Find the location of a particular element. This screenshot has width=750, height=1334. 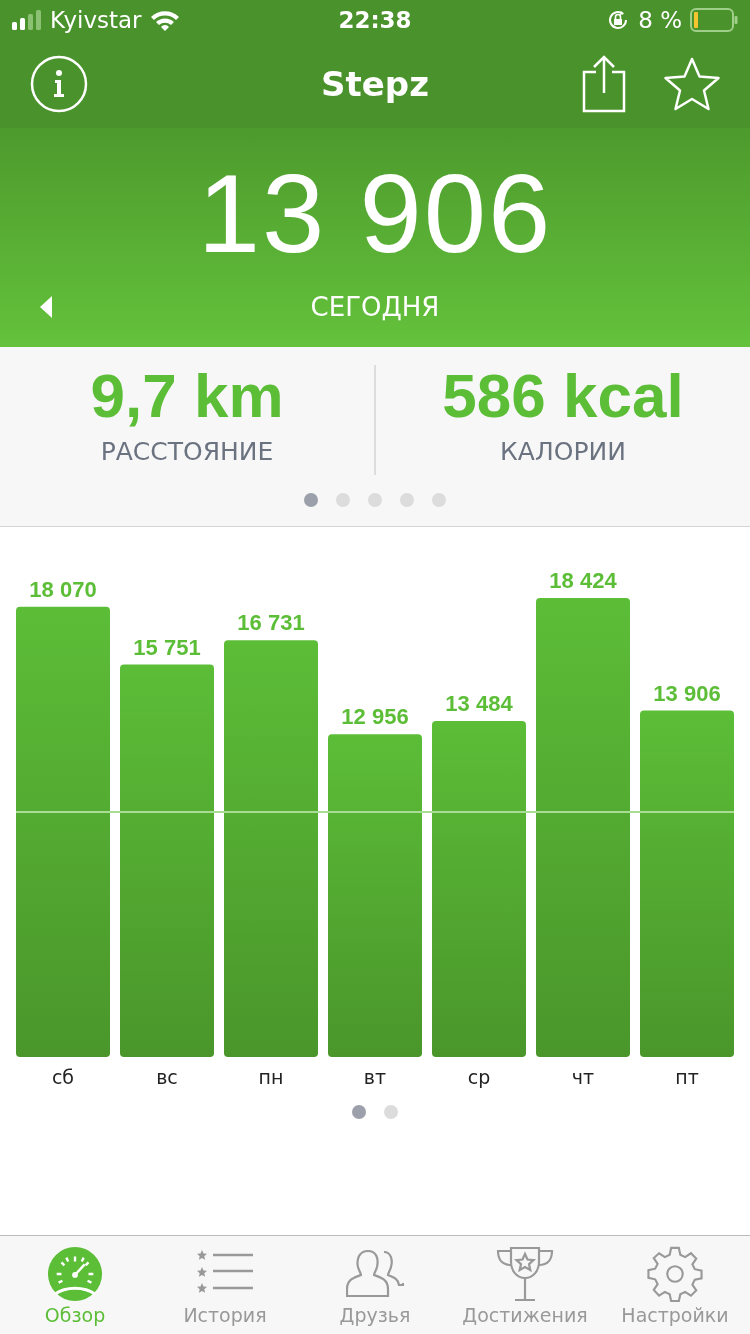

tab: Друзья is located at coordinates (375, 1285).